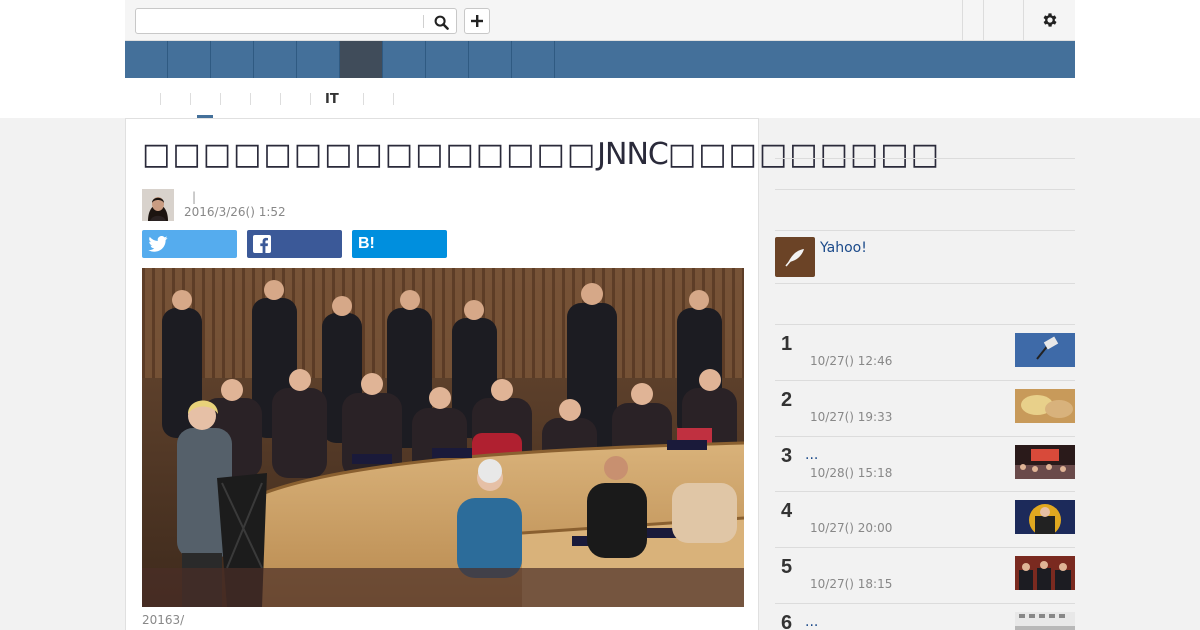 This screenshot has width=1200, height=630. What do you see at coordinates (370, 154) in the screenshot?
I see `title-glyphs: □□□□□□□□□□□□□□□` at bounding box center [370, 154].